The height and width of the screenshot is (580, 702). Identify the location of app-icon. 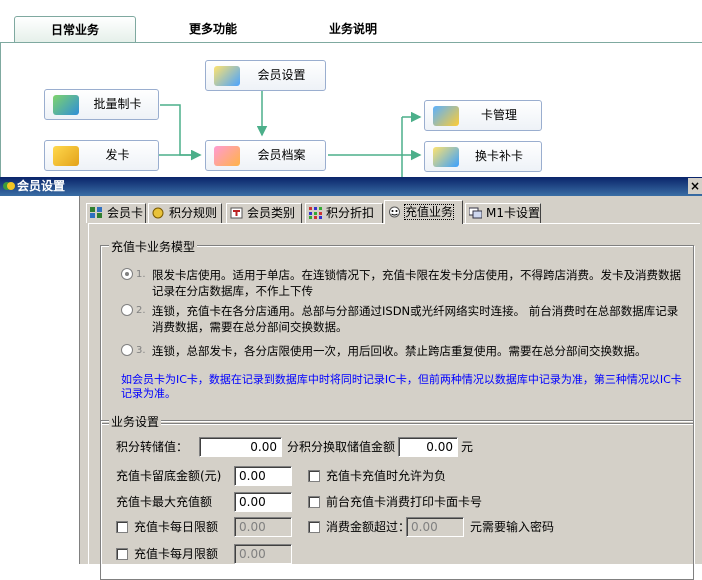
(9, 186).